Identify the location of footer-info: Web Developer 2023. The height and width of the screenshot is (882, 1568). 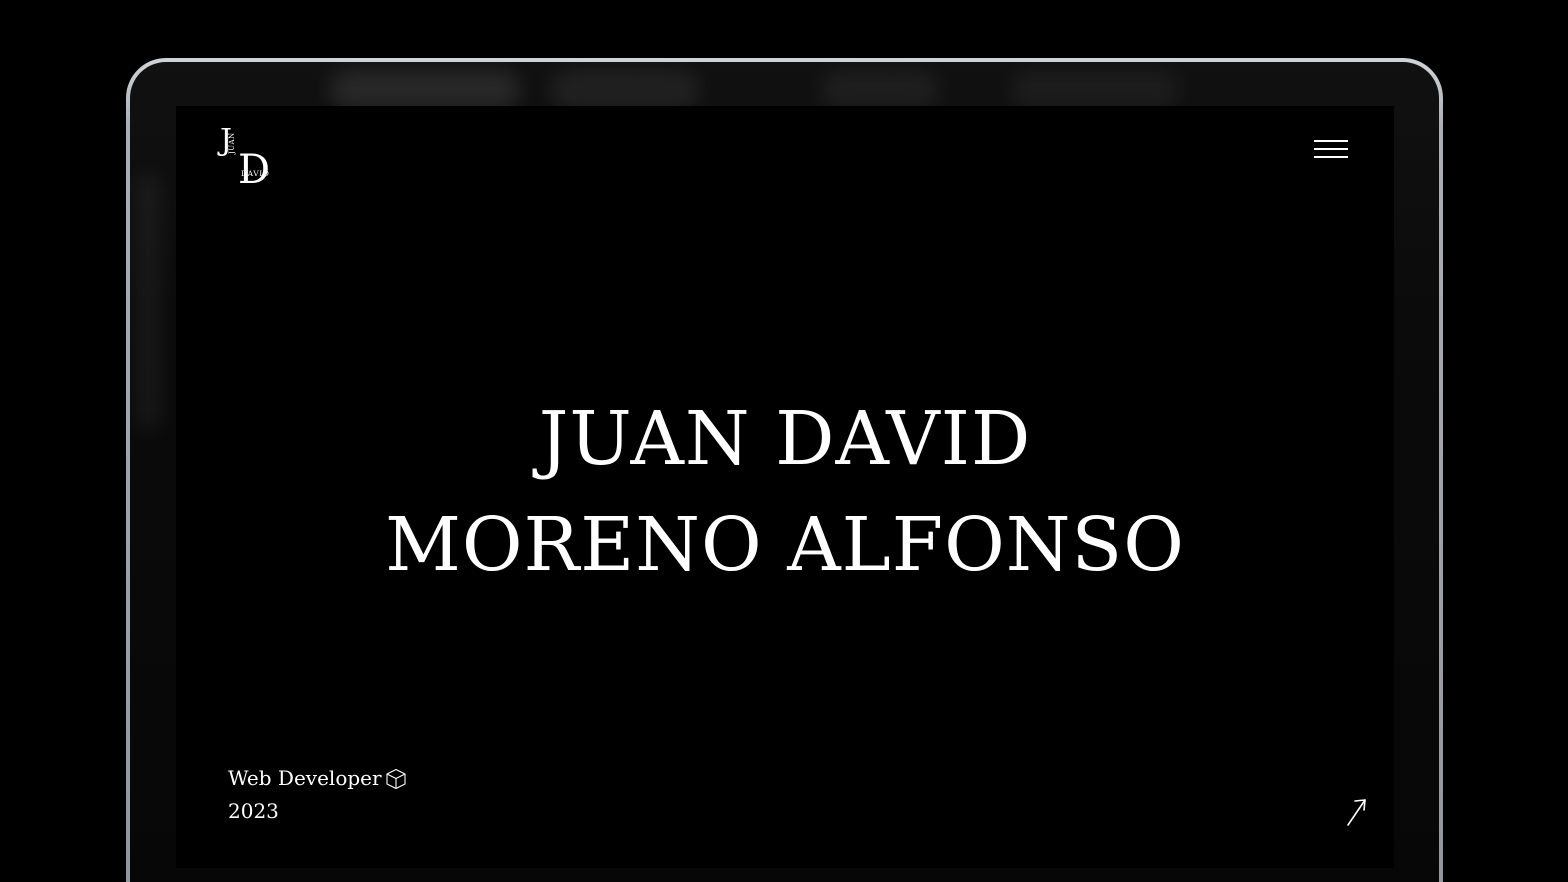
(318, 795).